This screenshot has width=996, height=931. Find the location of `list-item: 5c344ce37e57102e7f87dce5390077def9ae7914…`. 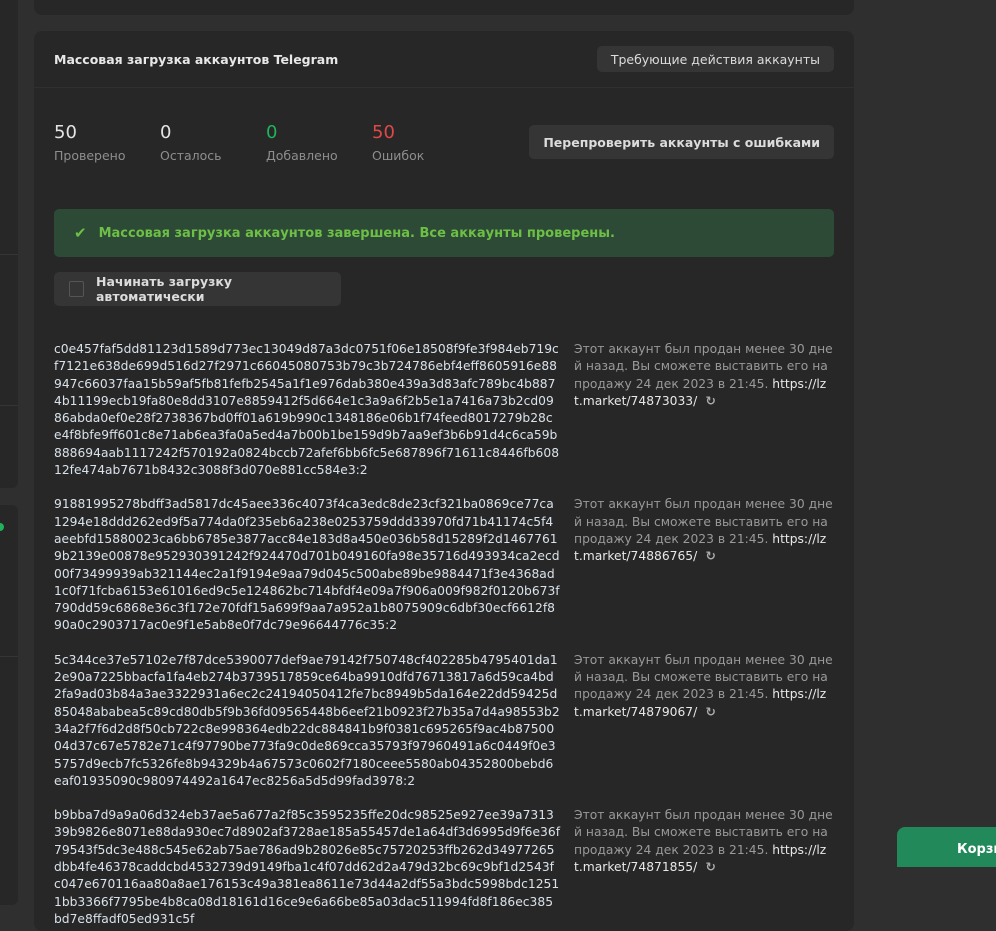

list-item: 5c344ce37e57102e7f87dce5390077def9ae7914… is located at coordinates (444, 721).